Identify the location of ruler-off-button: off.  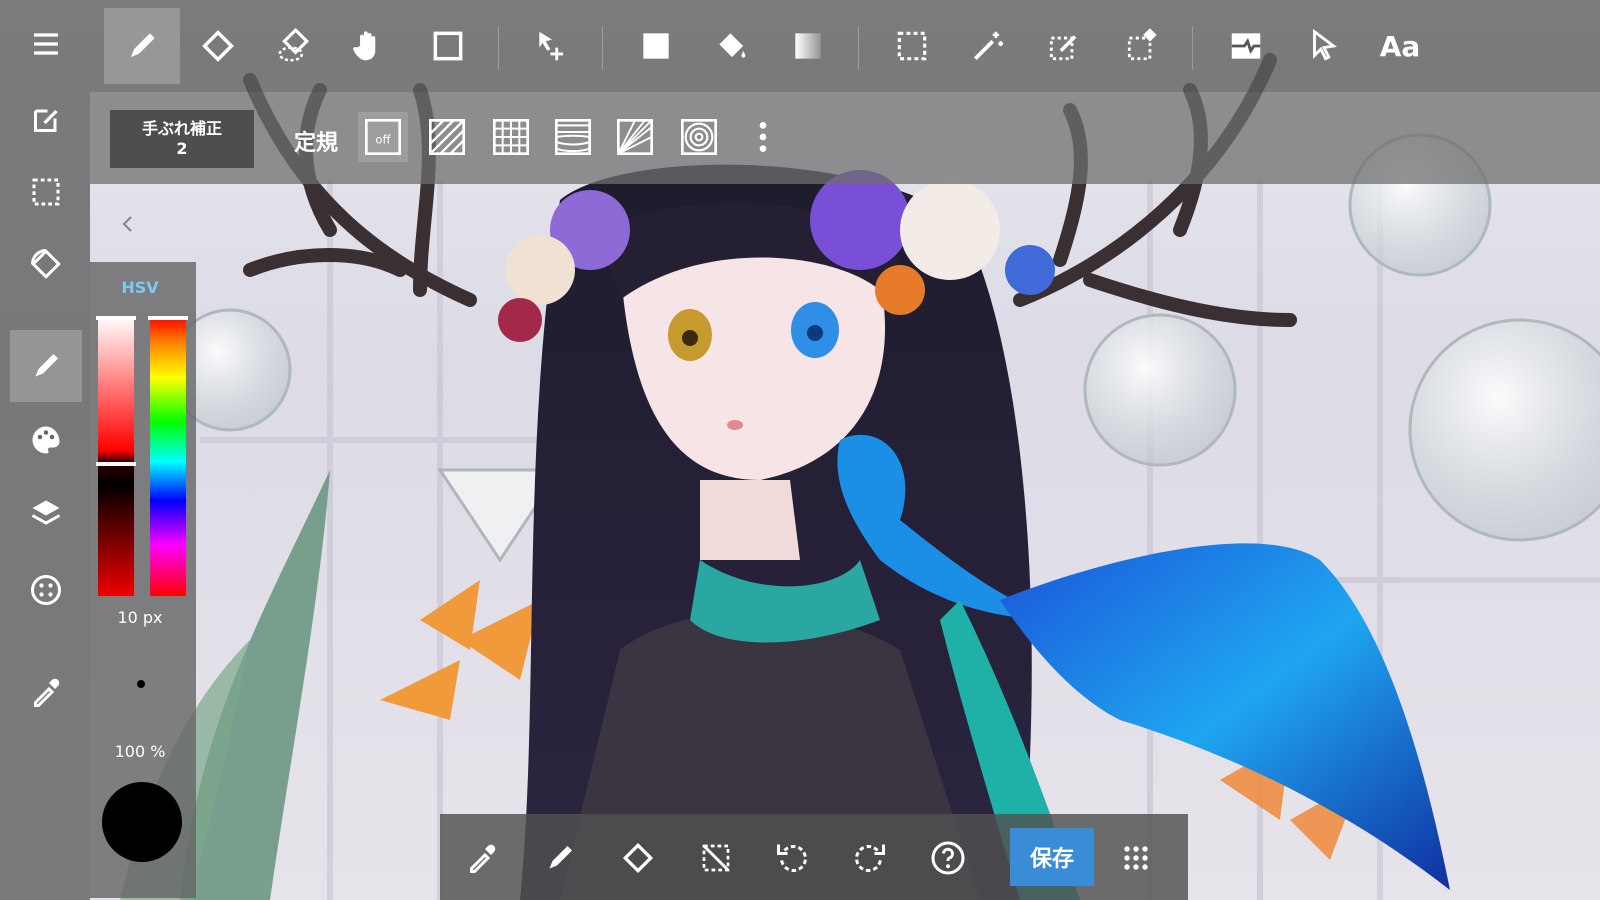
(383, 137).